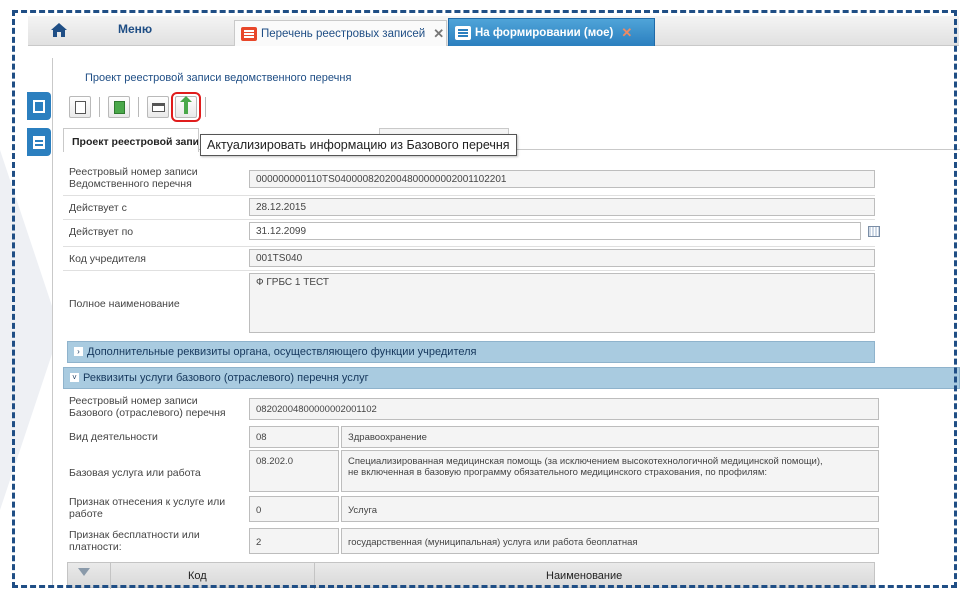  Describe the element at coordinates (101, 232) in the screenshot. I see `label-valid-to: Действует по` at that location.